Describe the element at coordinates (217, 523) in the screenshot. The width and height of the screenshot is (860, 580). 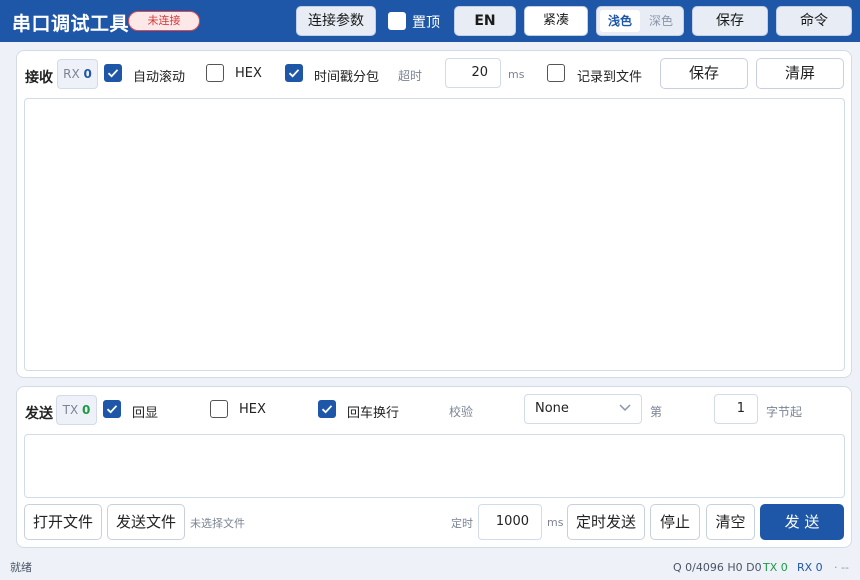
I see `selected-file-label: 未选择文件` at that location.